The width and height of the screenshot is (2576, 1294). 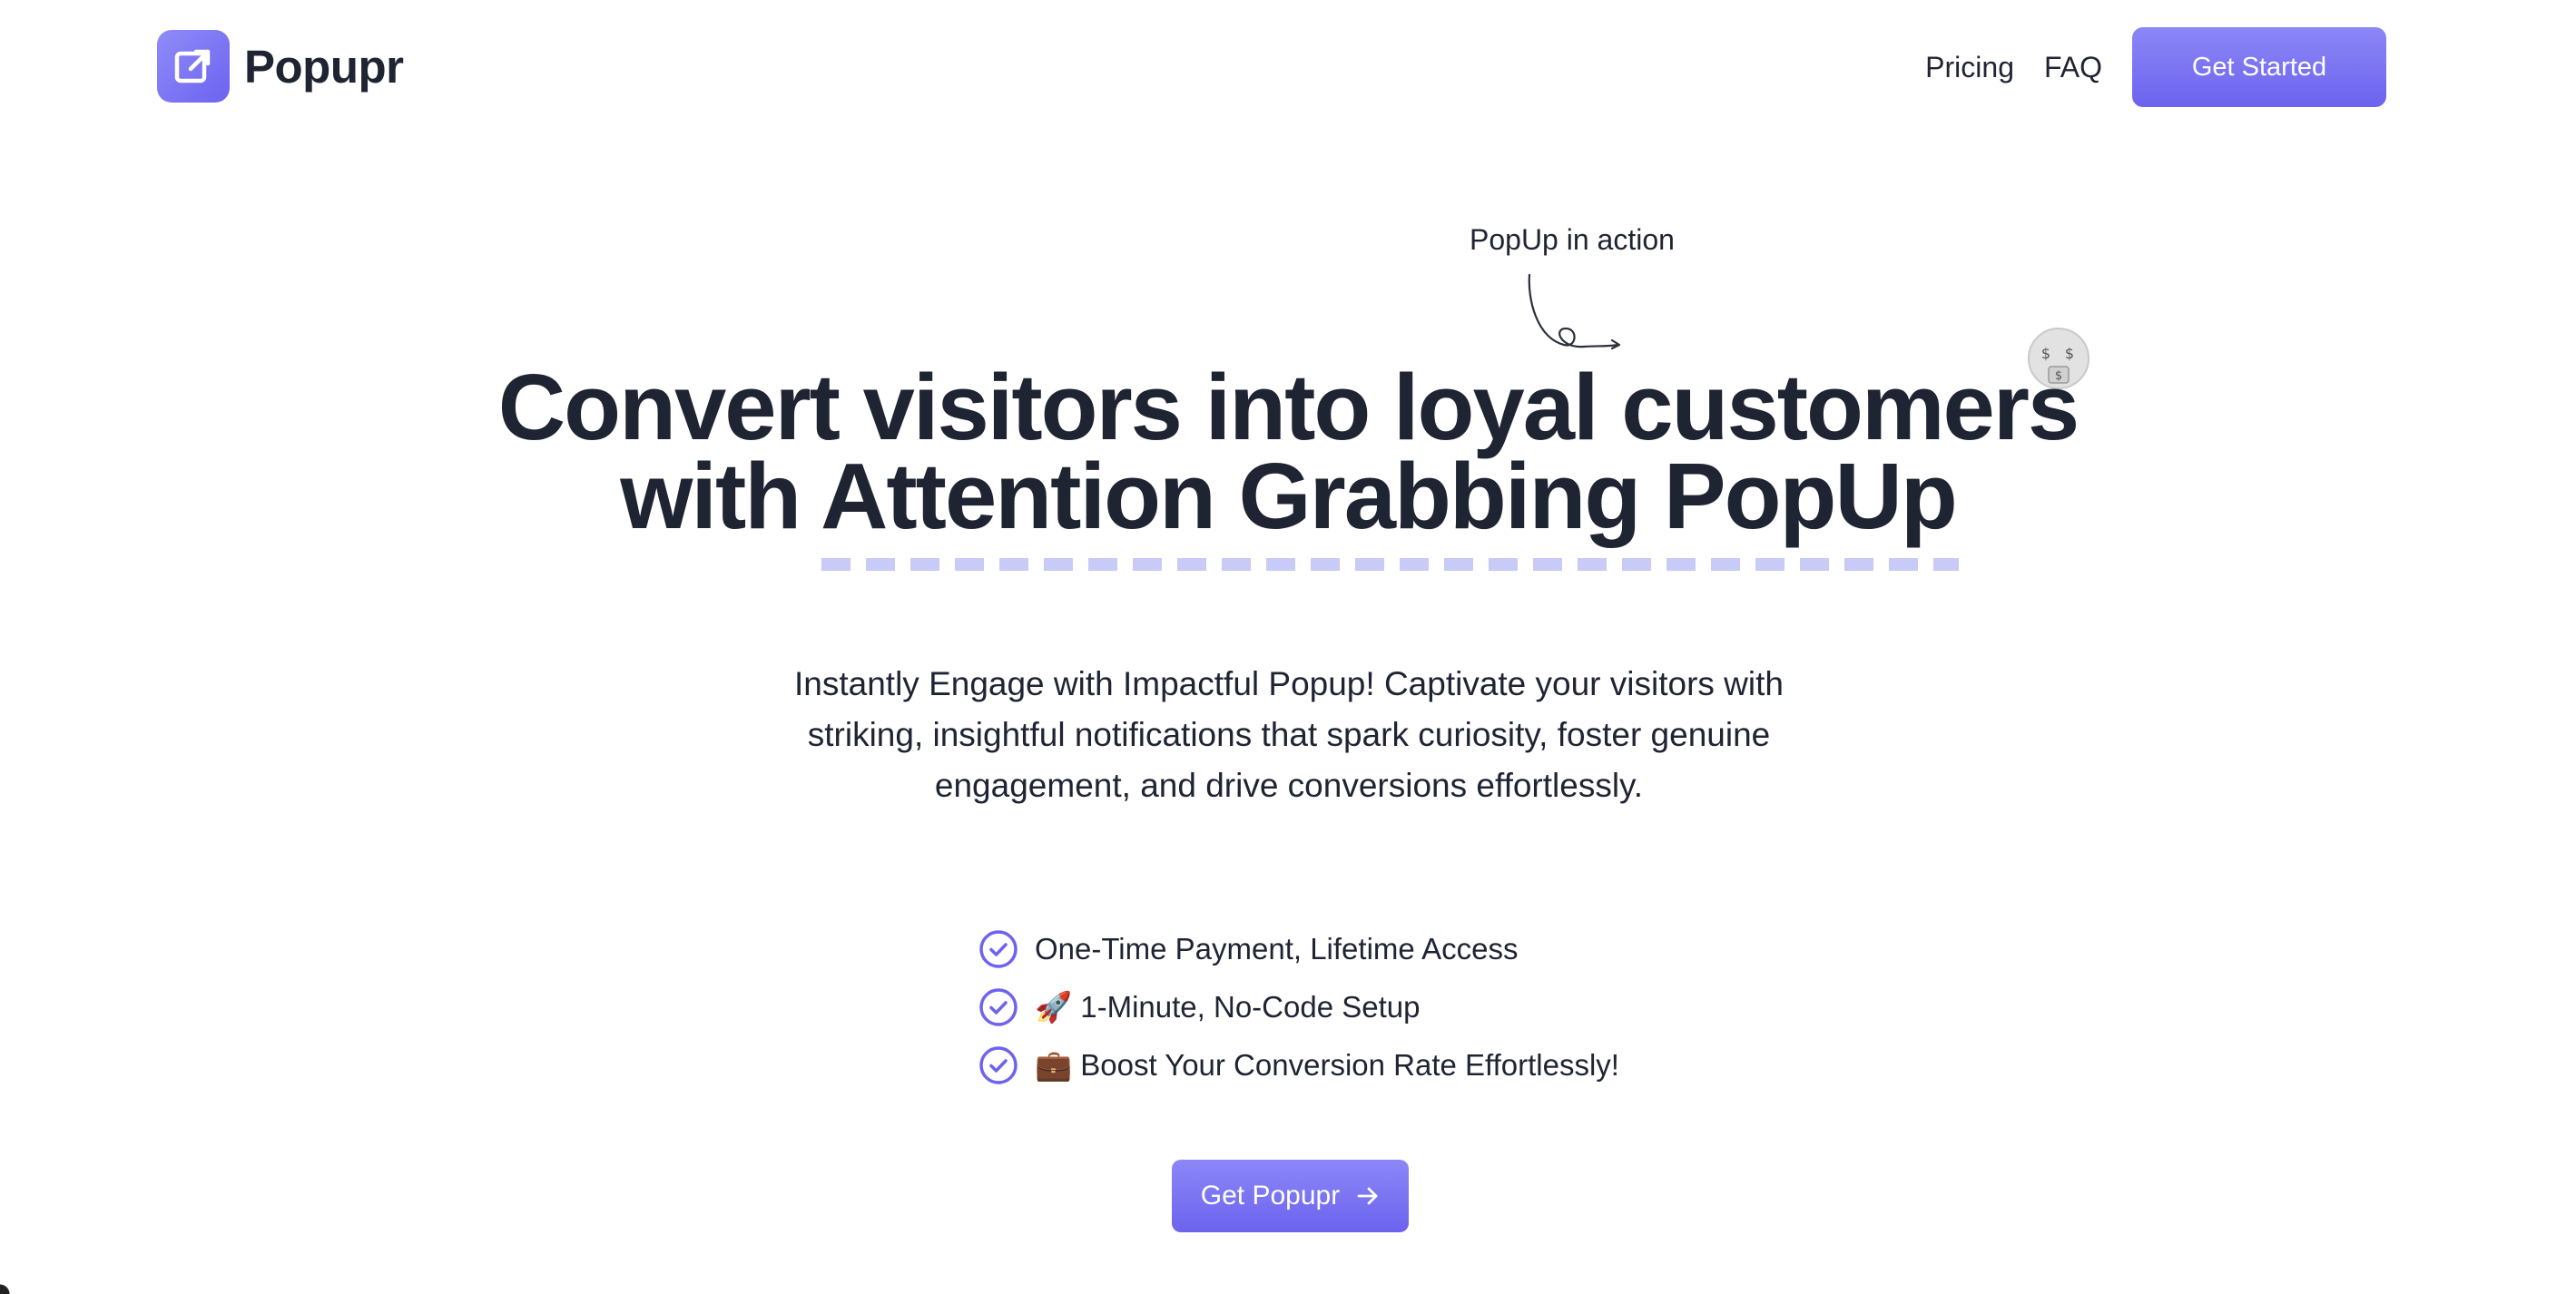 What do you see at coordinates (1277, 949) in the screenshot?
I see `feature-text: One-Time Payment, Lifetime Access` at bounding box center [1277, 949].